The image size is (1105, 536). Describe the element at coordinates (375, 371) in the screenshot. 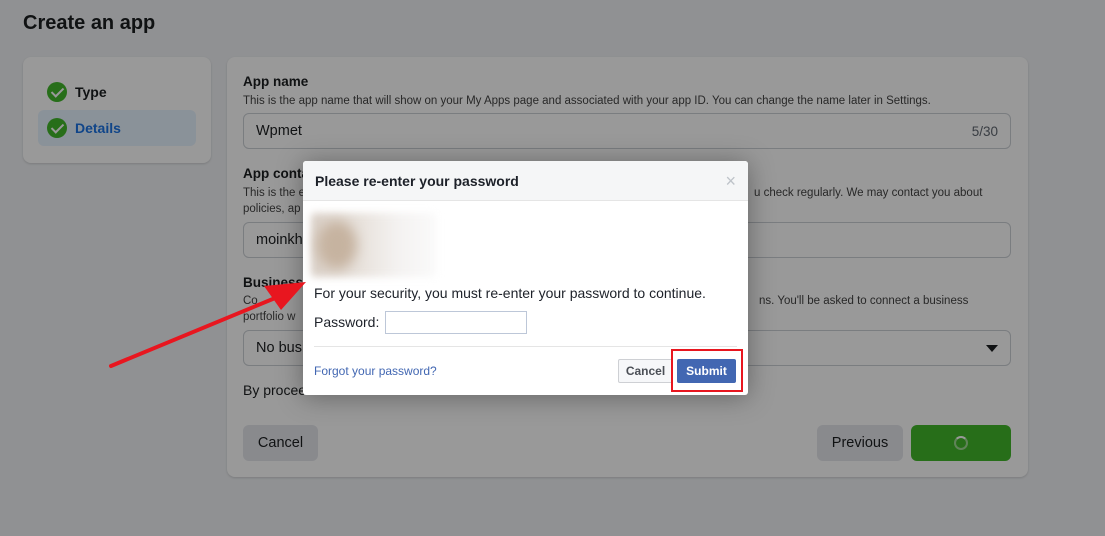

I see `forgot-password-link: Forgot your password?` at that location.